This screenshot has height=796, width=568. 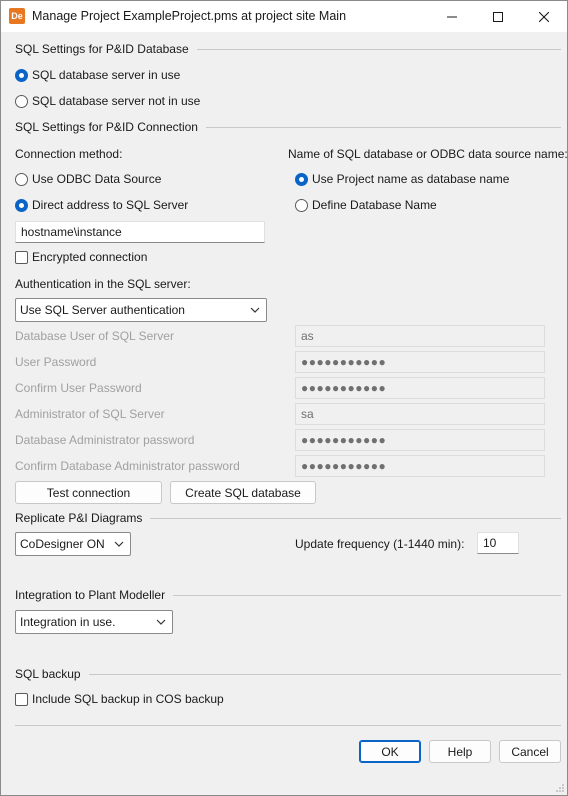 What do you see at coordinates (390, 751) in the screenshot?
I see `ok-button: OK` at bounding box center [390, 751].